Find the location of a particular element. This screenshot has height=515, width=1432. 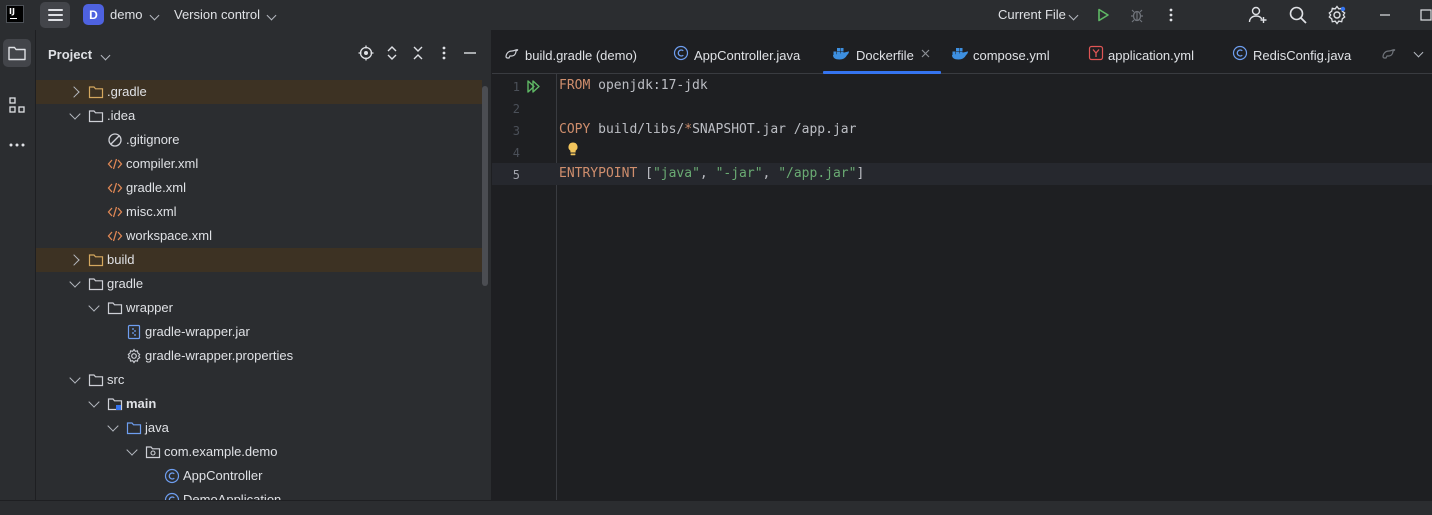

tab-compose-yml: compose.yml is located at coordinates (1010, 52).